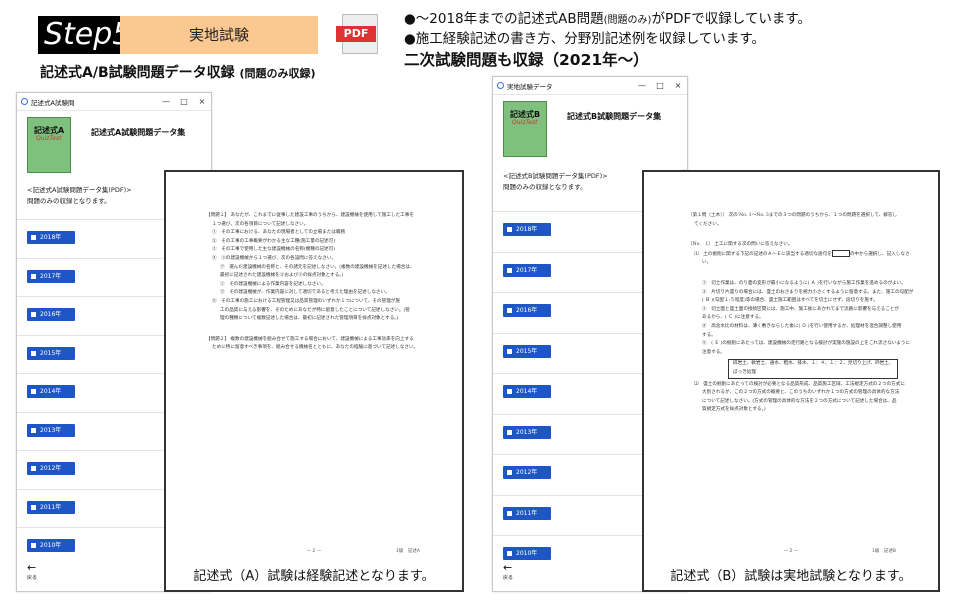 This screenshot has width=970, height=600. I want to click on year-label: 2014年, so click(51, 391).